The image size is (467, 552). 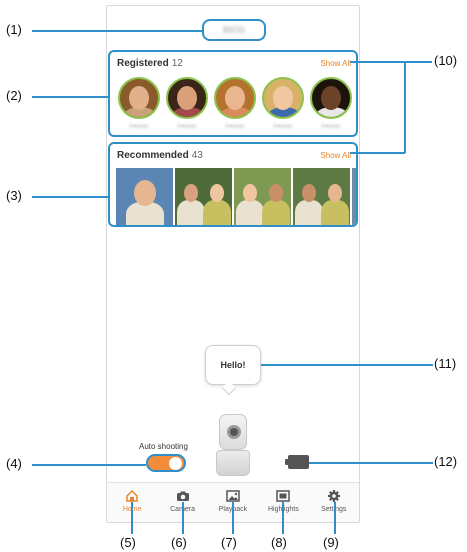 I want to click on callout-4: (4), so click(x=14, y=463).